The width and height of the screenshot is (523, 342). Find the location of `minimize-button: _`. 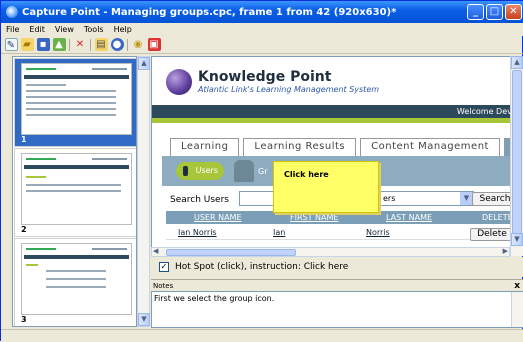

minimize-button: _ is located at coordinates (475, 12).